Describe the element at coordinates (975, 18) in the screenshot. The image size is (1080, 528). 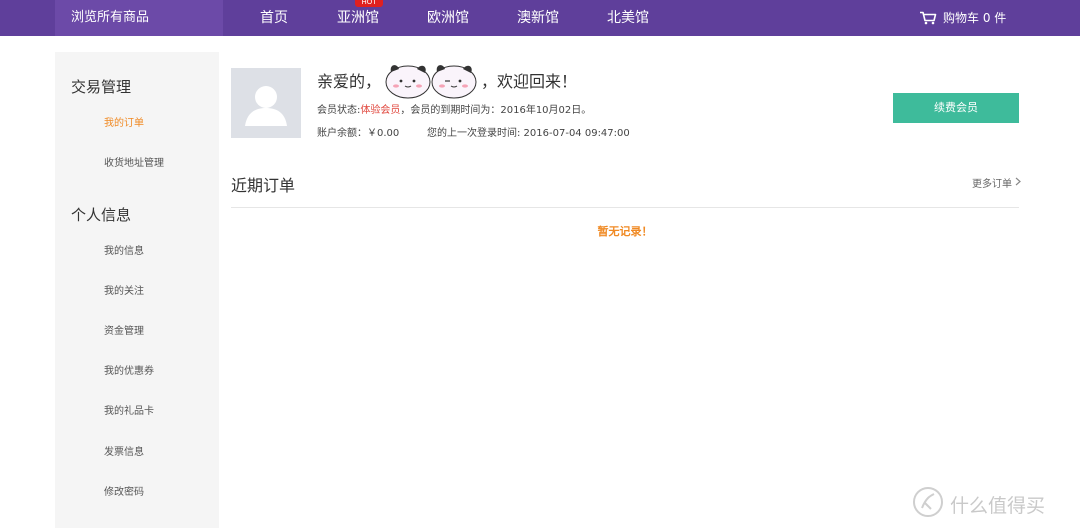
I see `cart-label: 购物车 0 件` at that location.